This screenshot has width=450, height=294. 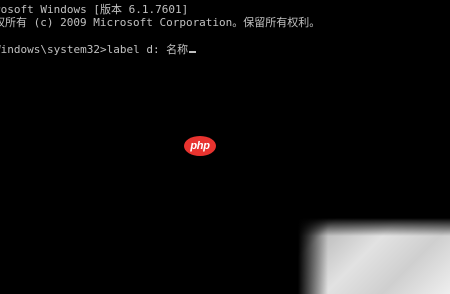 I want to click on php-logo-watermark: php, so click(x=200, y=146).